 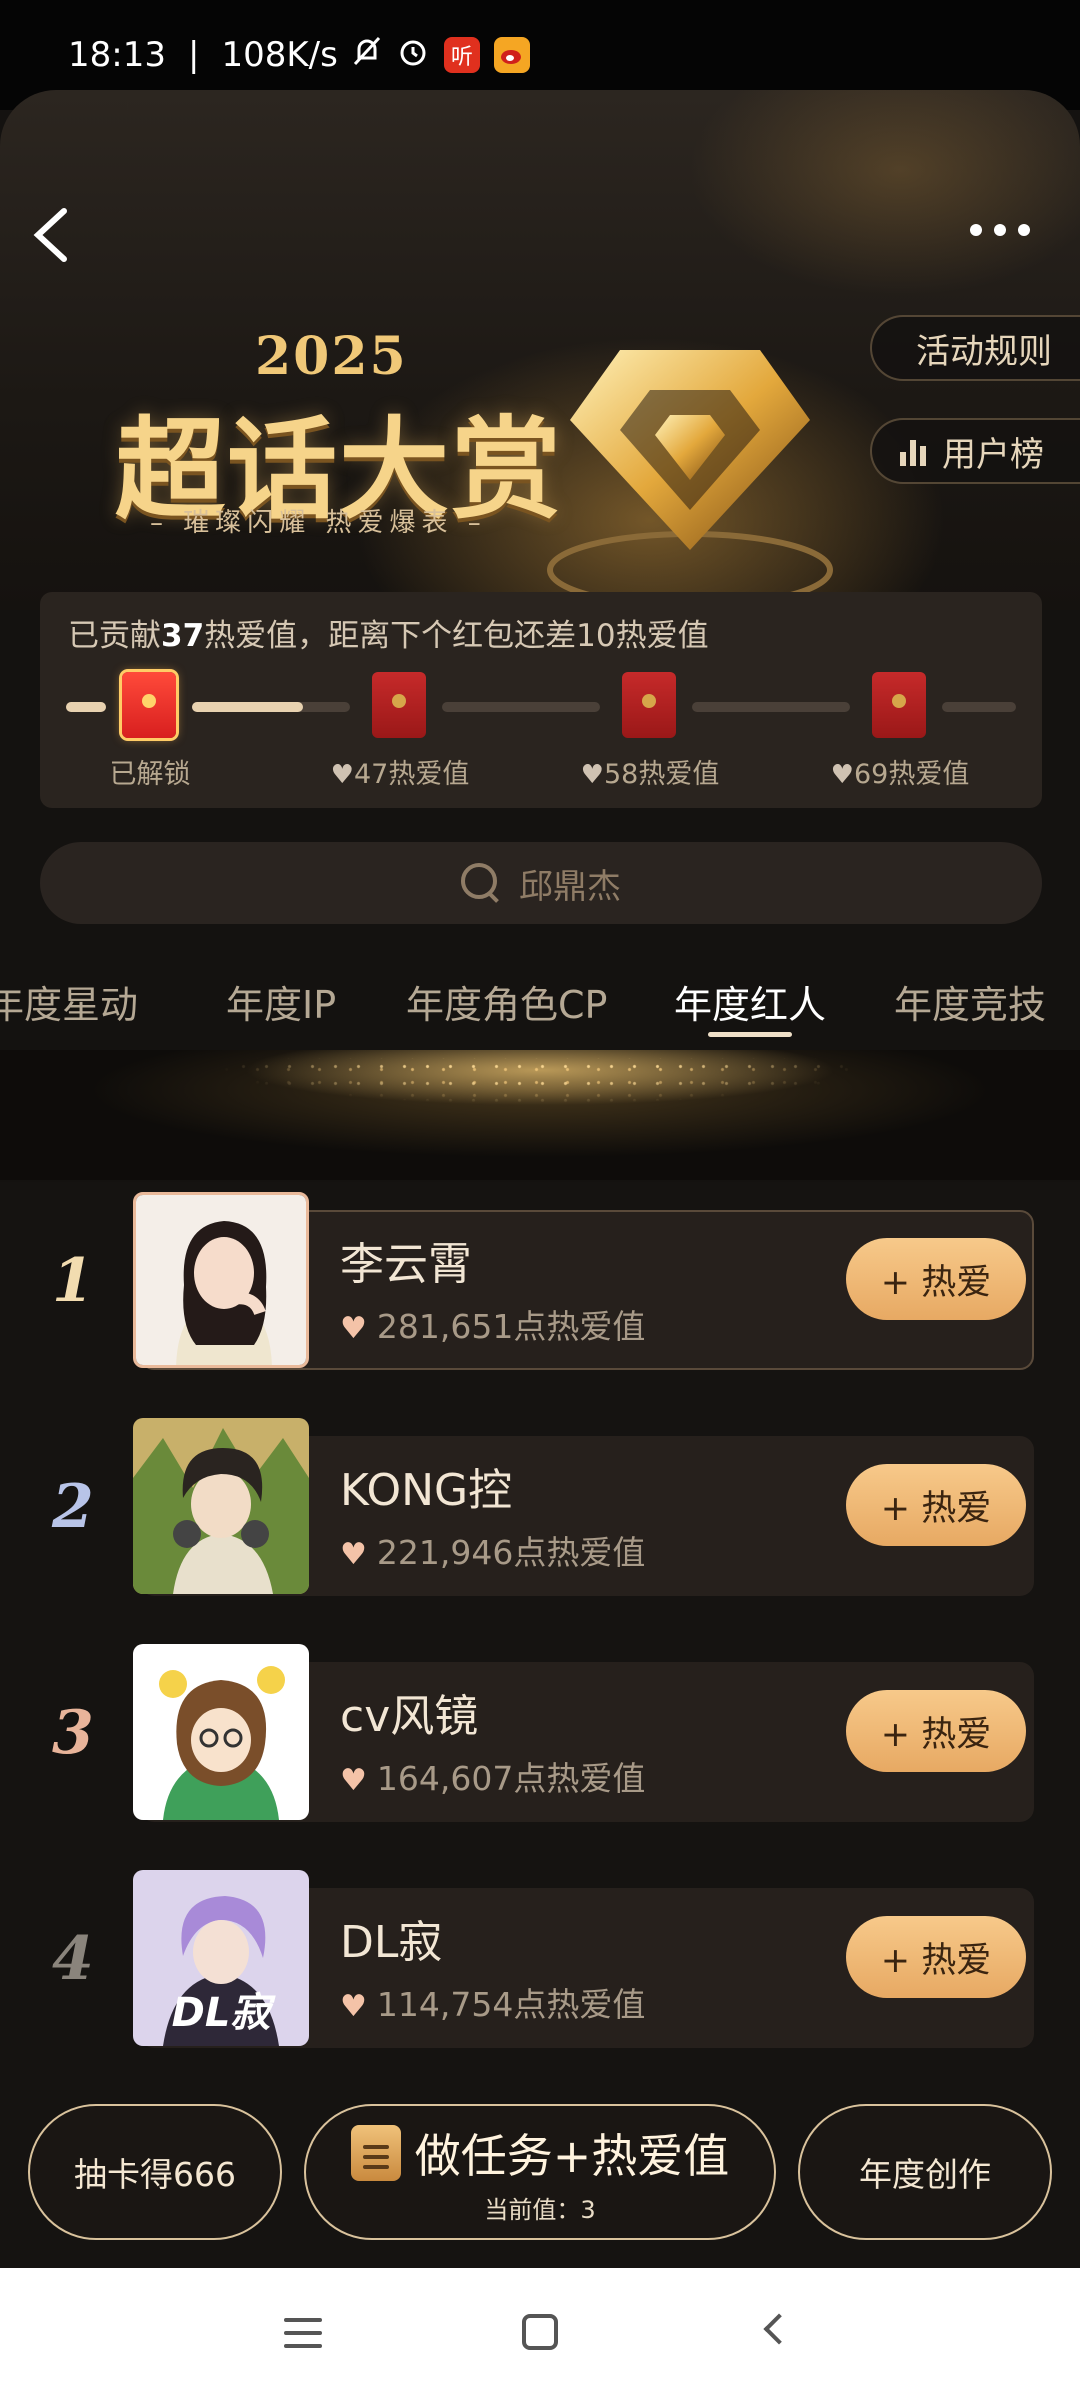 What do you see at coordinates (511, 55) in the screenshot?
I see `weibo-app-icon` at bounding box center [511, 55].